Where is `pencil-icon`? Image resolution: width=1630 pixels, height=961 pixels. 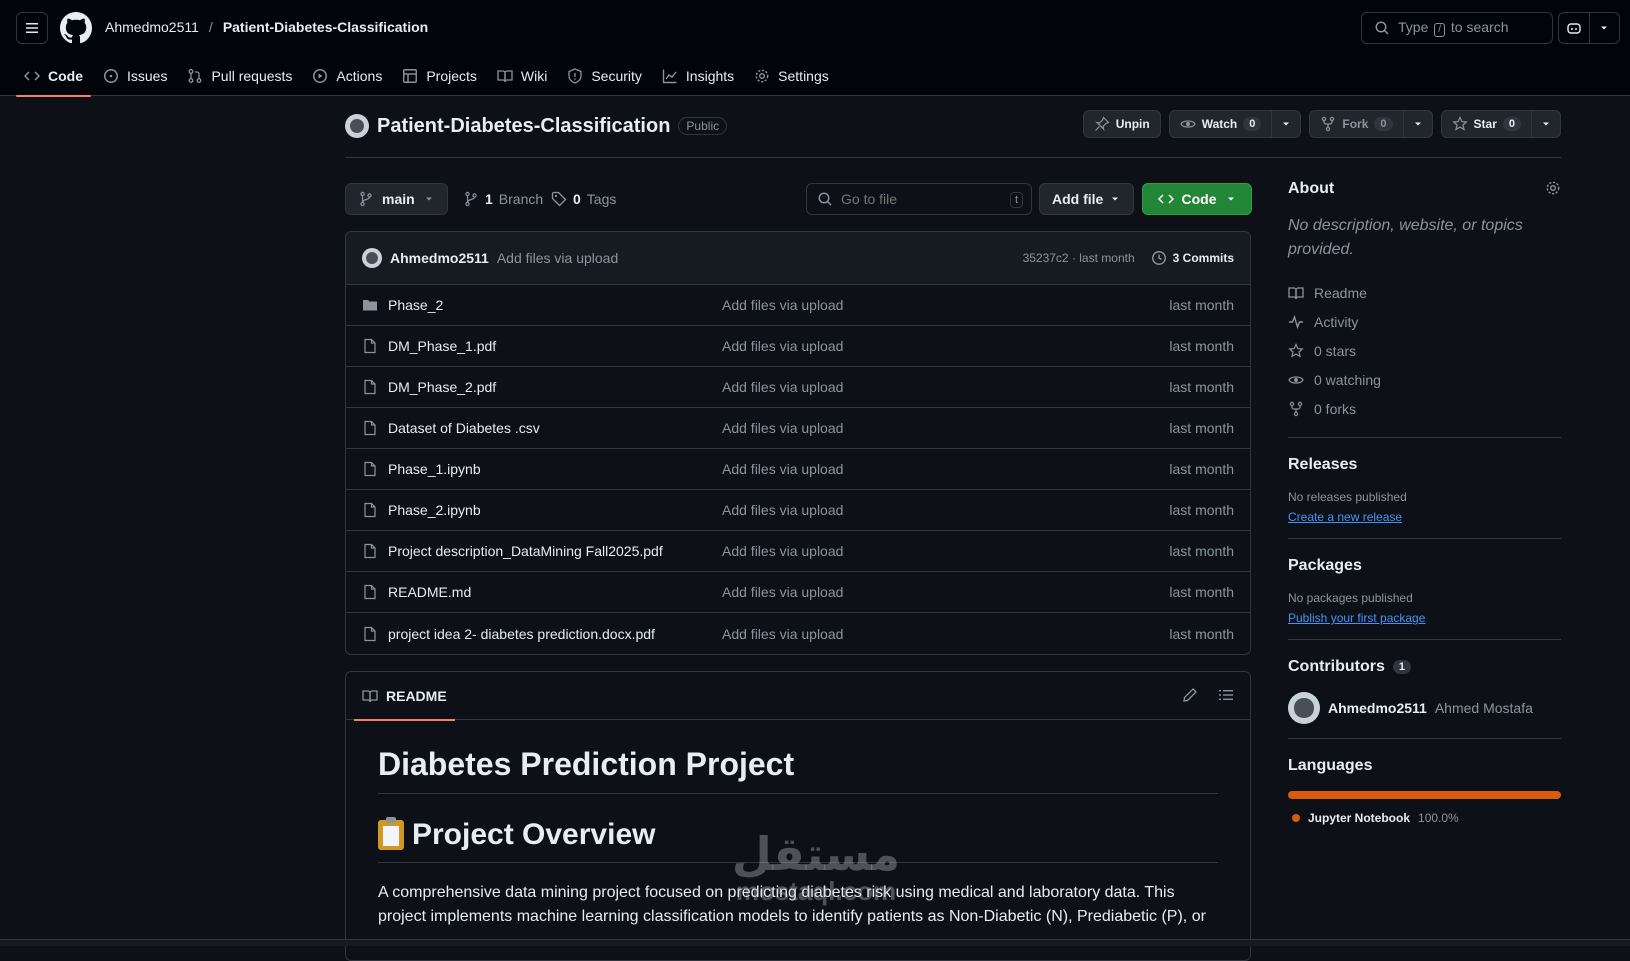 pencil-icon is located at coordinates (1190, 695).